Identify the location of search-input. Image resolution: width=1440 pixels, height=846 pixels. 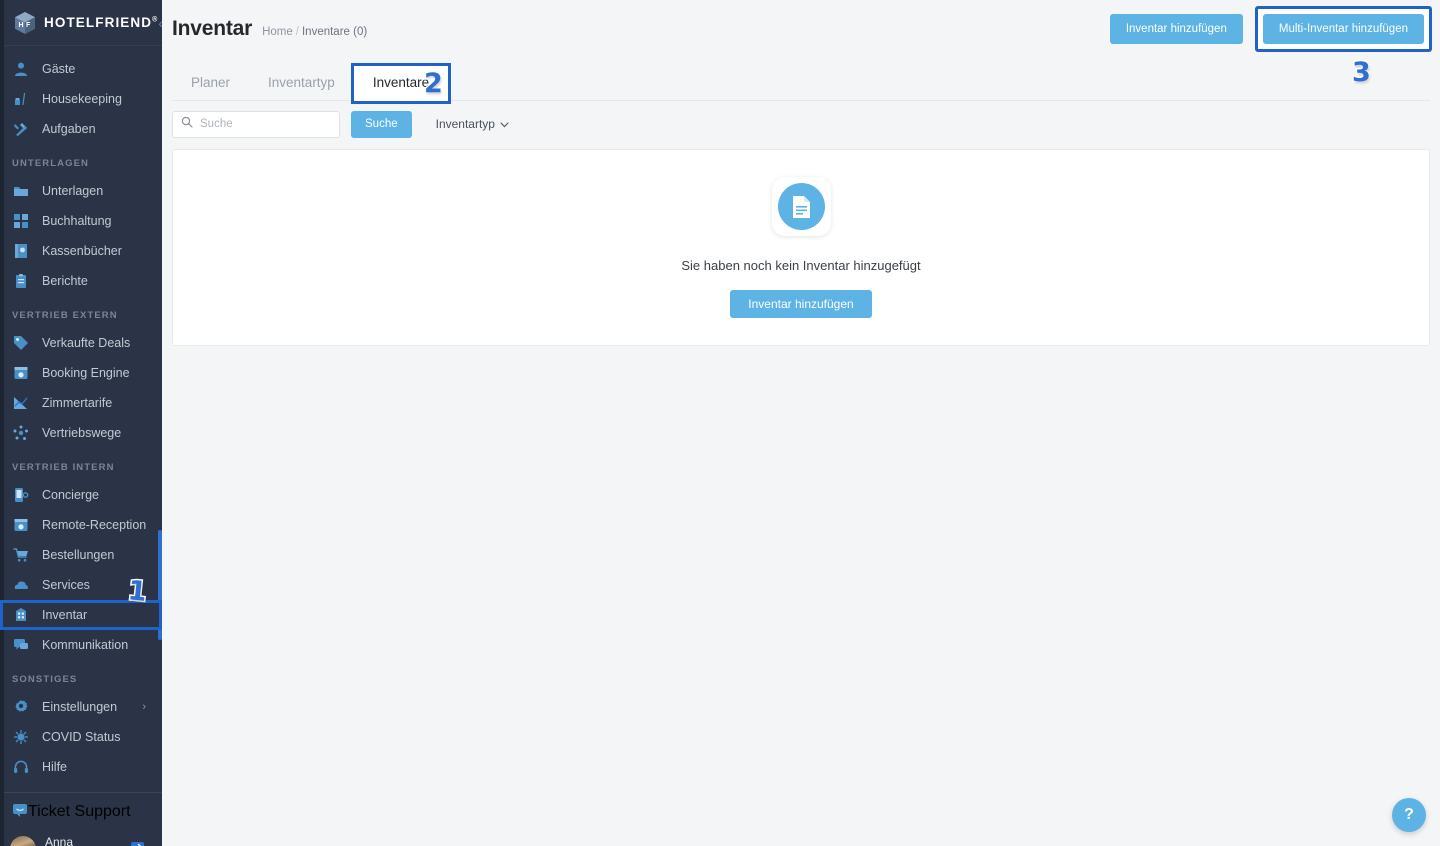
(265, 124).